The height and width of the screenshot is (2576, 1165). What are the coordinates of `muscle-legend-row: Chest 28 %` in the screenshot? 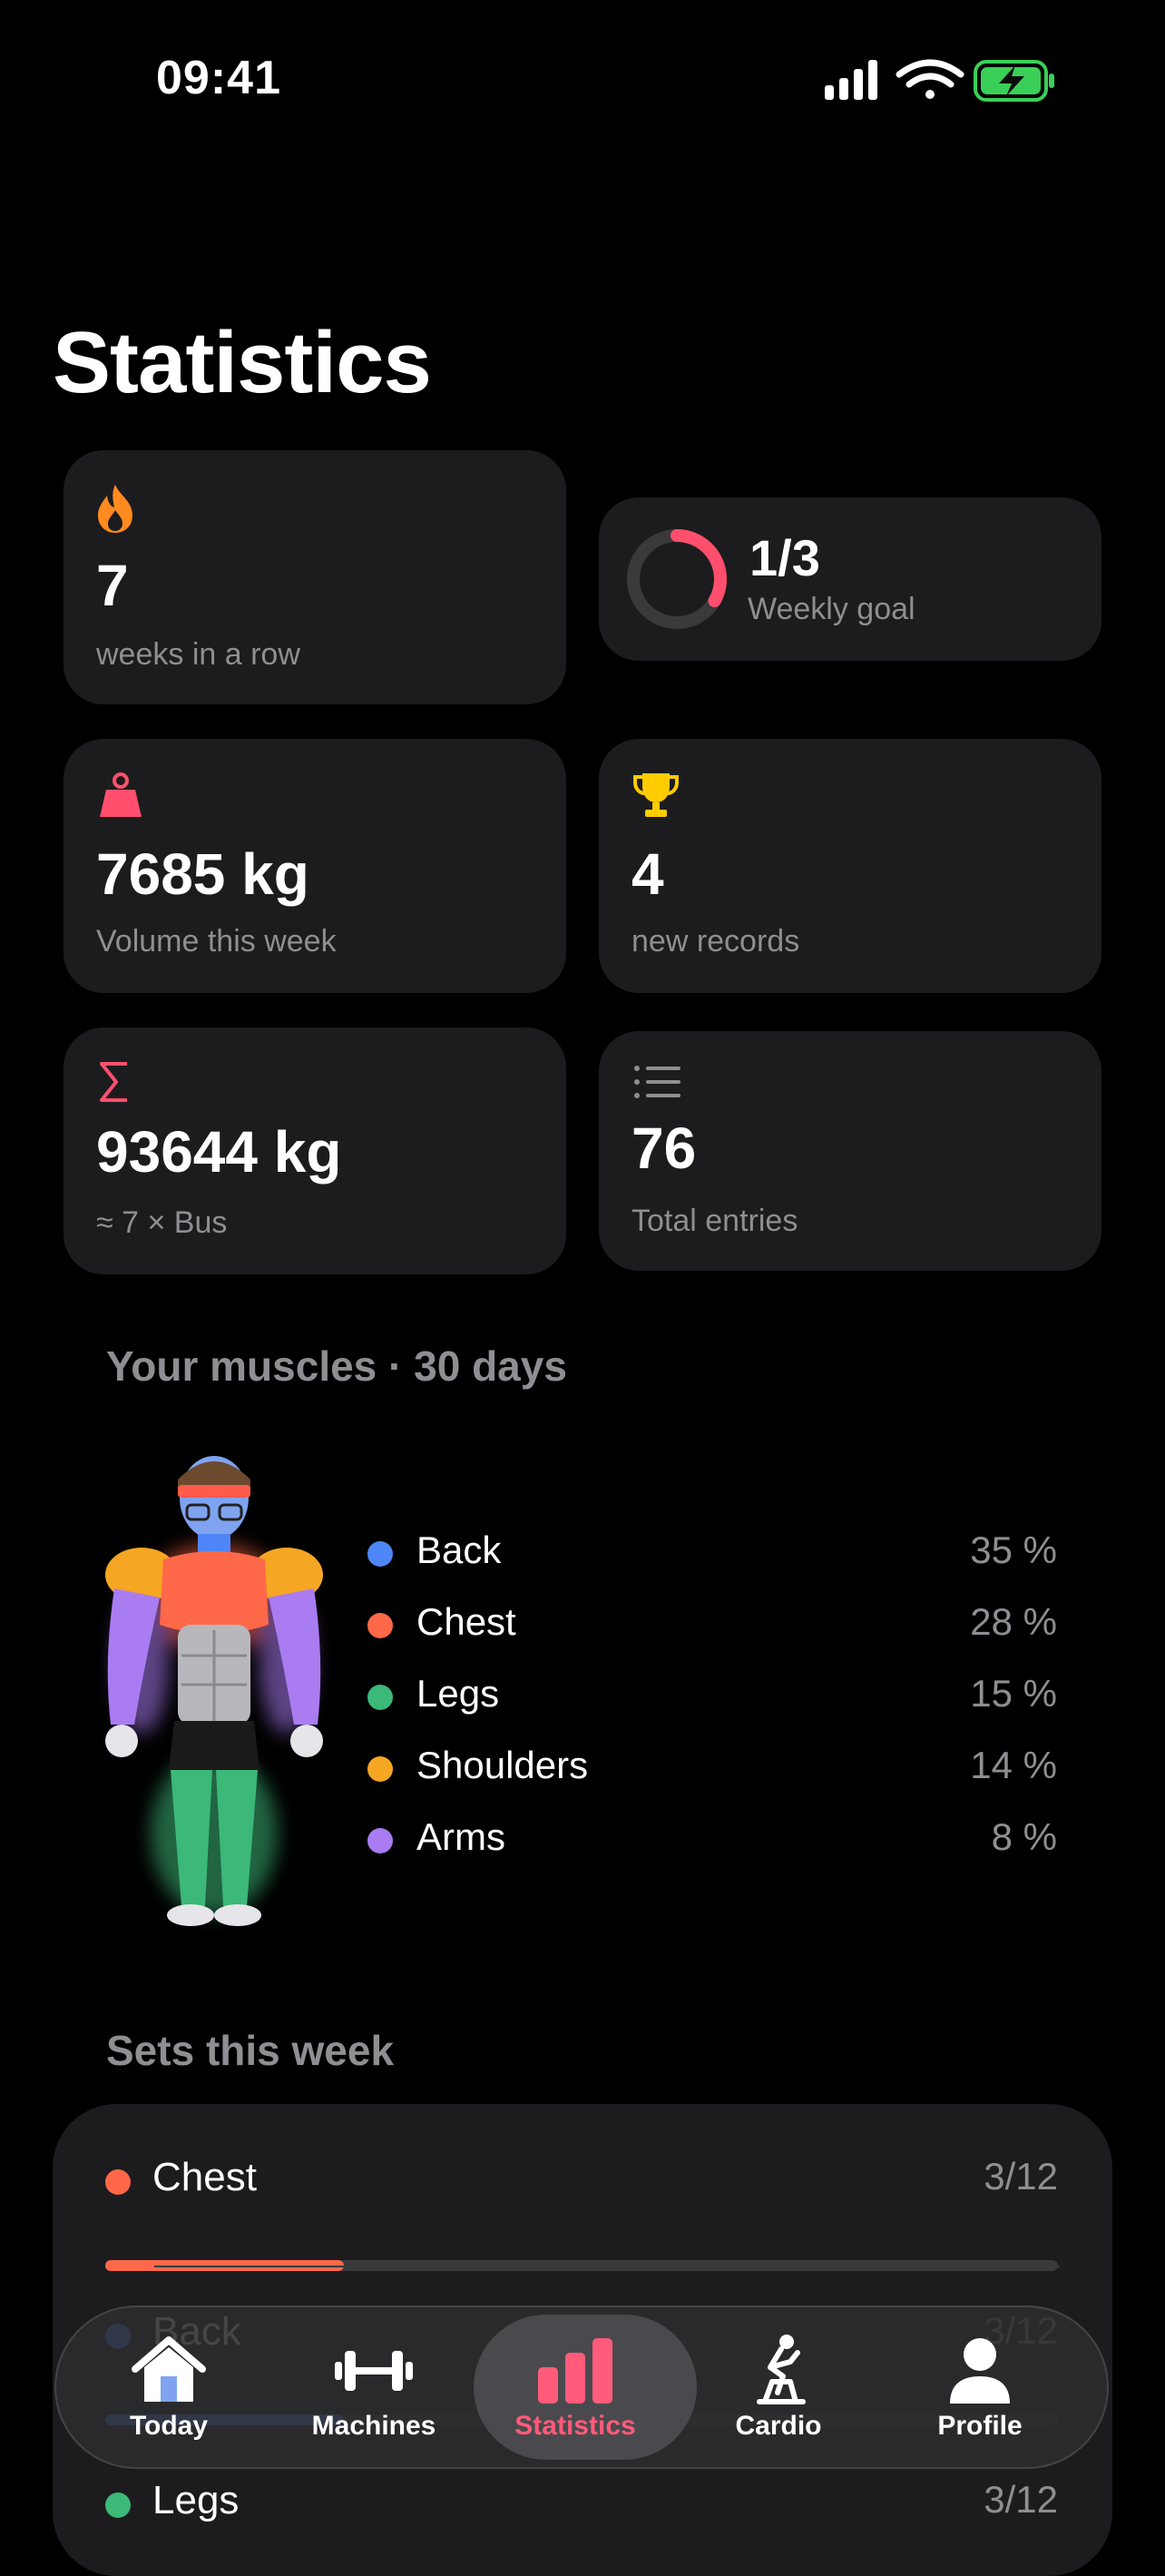 It's located at (712, 1625).